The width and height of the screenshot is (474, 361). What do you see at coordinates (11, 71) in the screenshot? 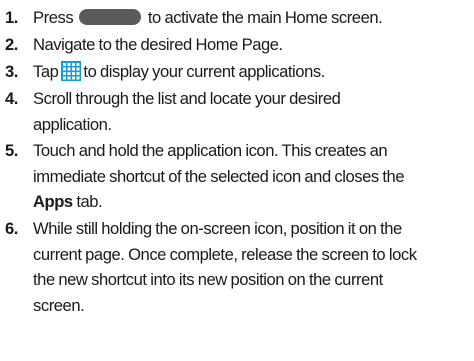
I see `step-number: 3.` at bounding box center [11, 71].